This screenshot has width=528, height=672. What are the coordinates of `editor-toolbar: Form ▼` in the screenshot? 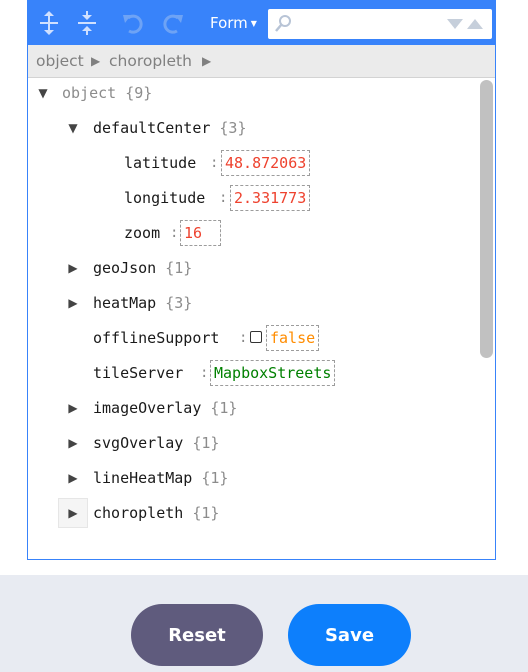 It's located at (261, 23).